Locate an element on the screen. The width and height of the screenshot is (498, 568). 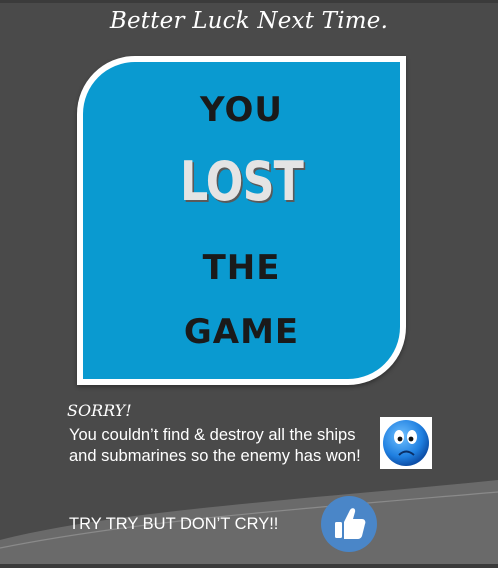
card-word-the: THE is located at coordinates (241, 268).